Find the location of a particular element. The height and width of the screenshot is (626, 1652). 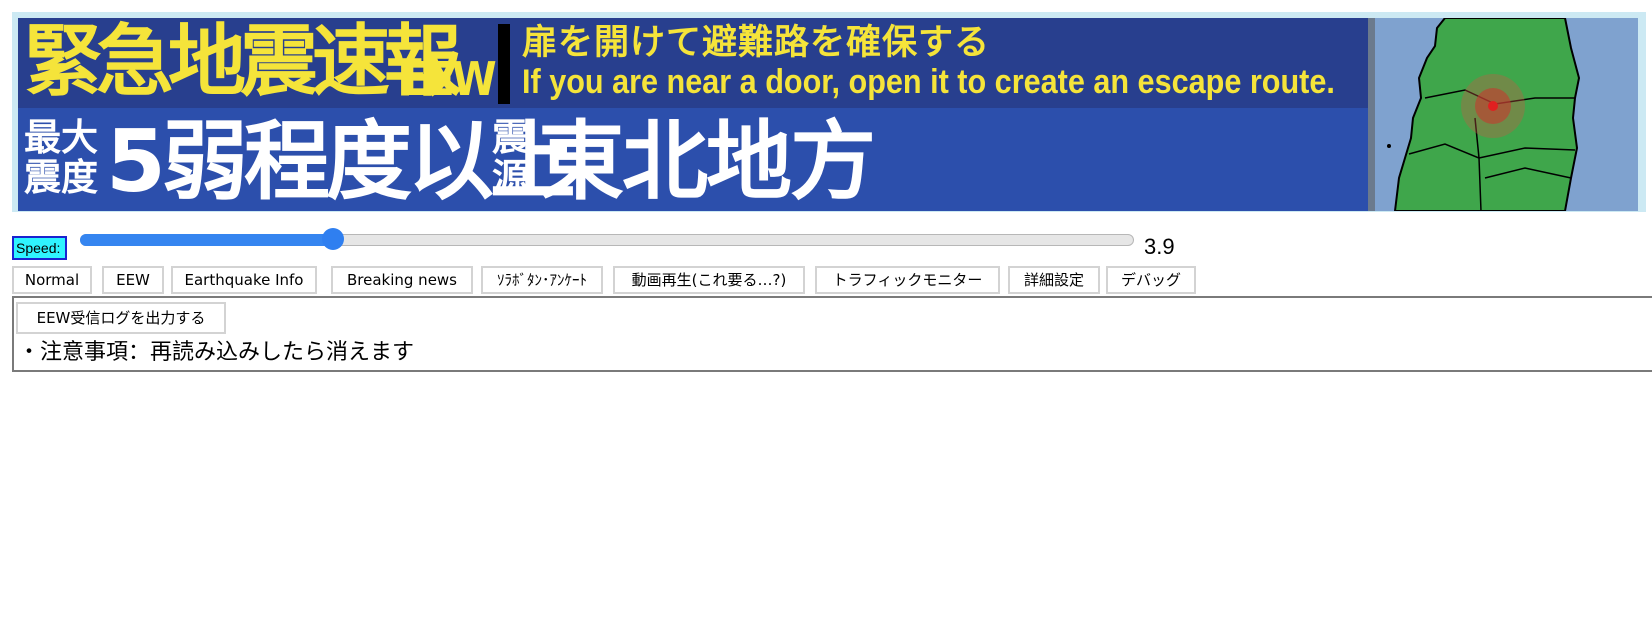

tab-sorabotan-survey: ｿﾗﾎﾞﾀﾝ･ｱﾝｹｰﾄ is located at coordinates (542, 280).